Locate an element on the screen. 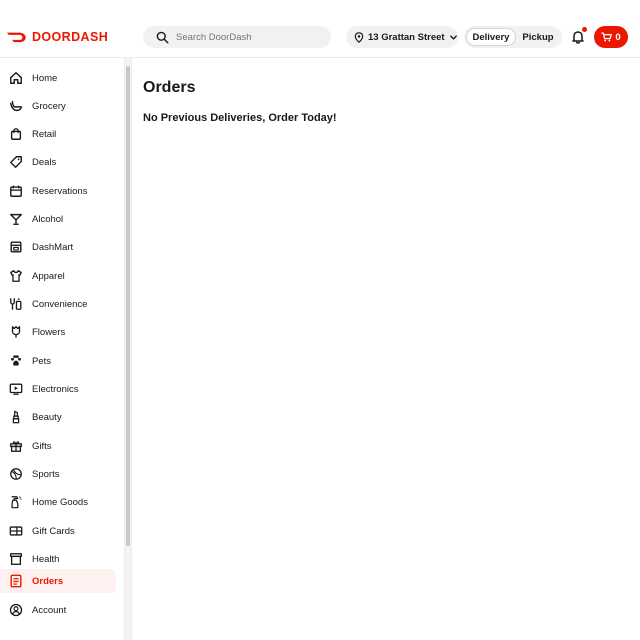 The image size is (640, 640). search-bar is located at coordinates (237, 37).